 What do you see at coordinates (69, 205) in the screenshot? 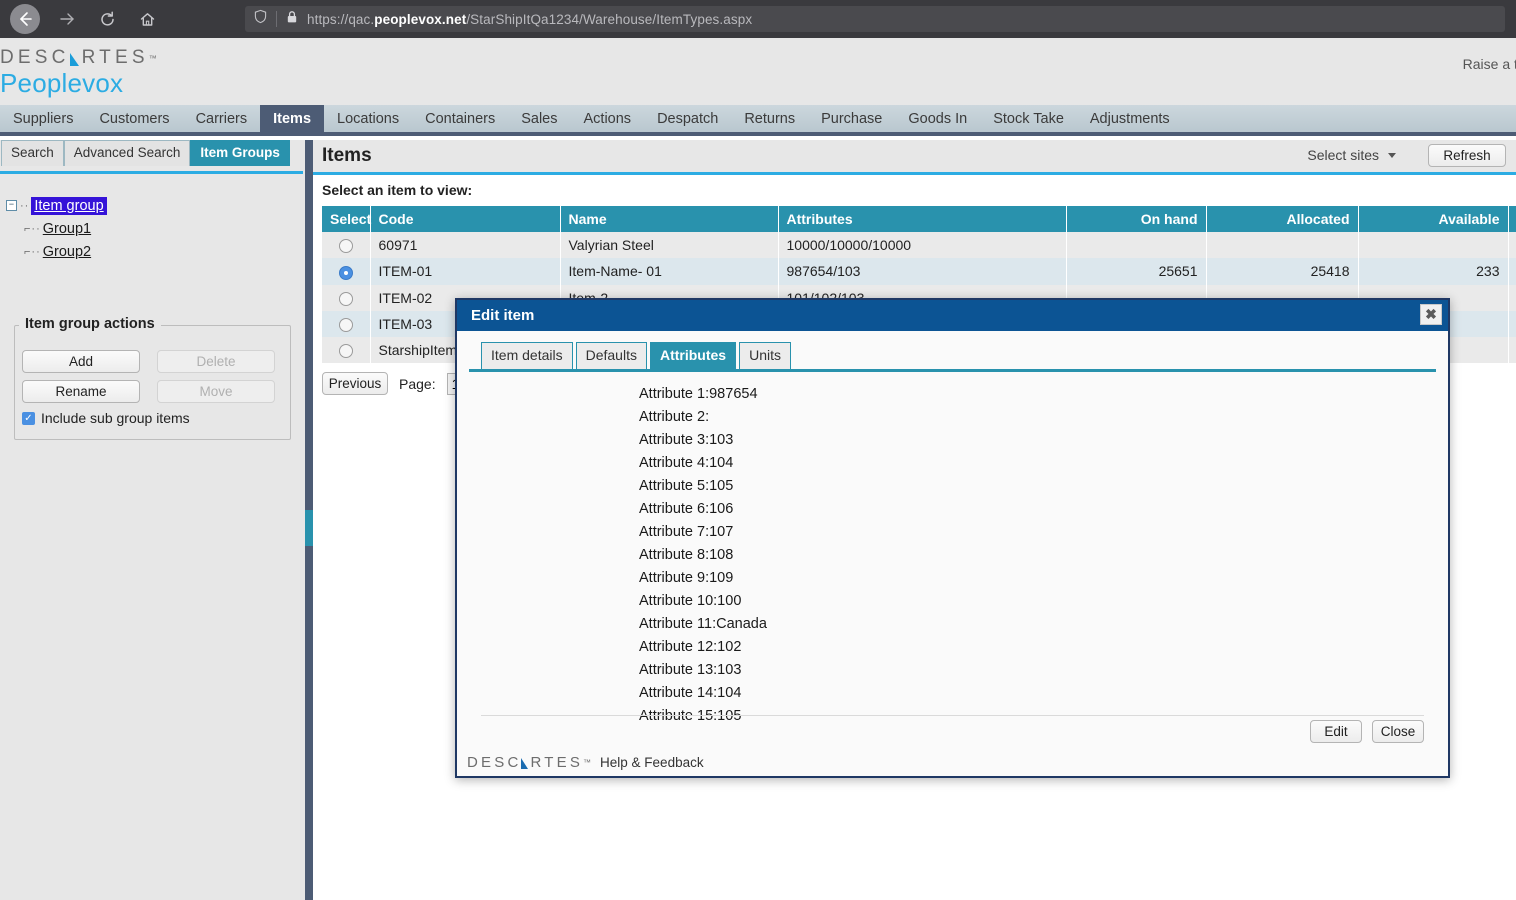
I see `tree-item-item-group: Item group` at bounding box center [69, 205].